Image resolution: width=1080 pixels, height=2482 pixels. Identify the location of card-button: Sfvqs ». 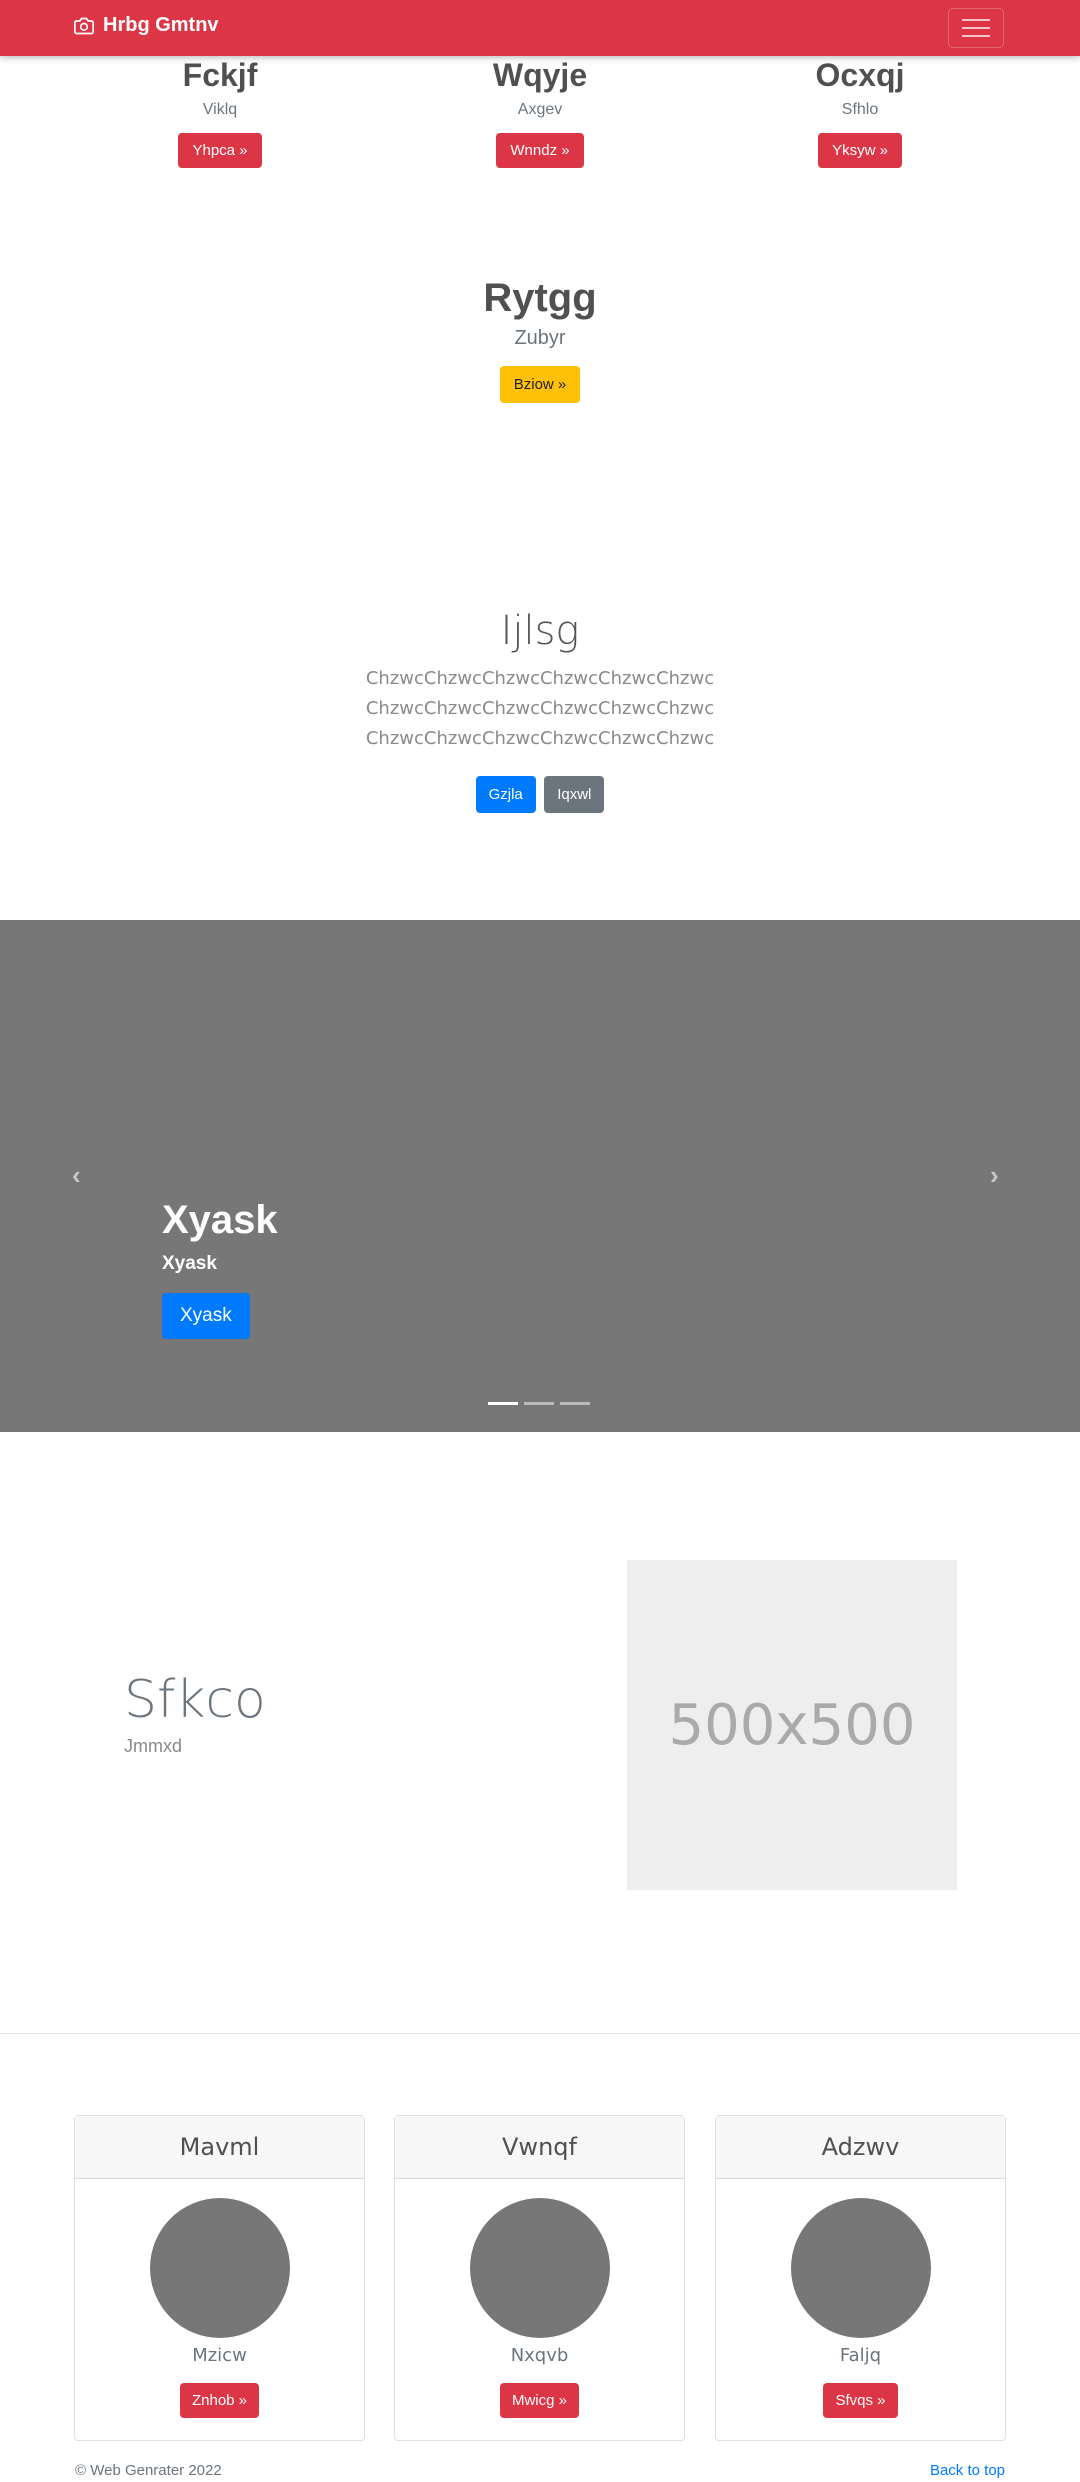
(860, 2400).